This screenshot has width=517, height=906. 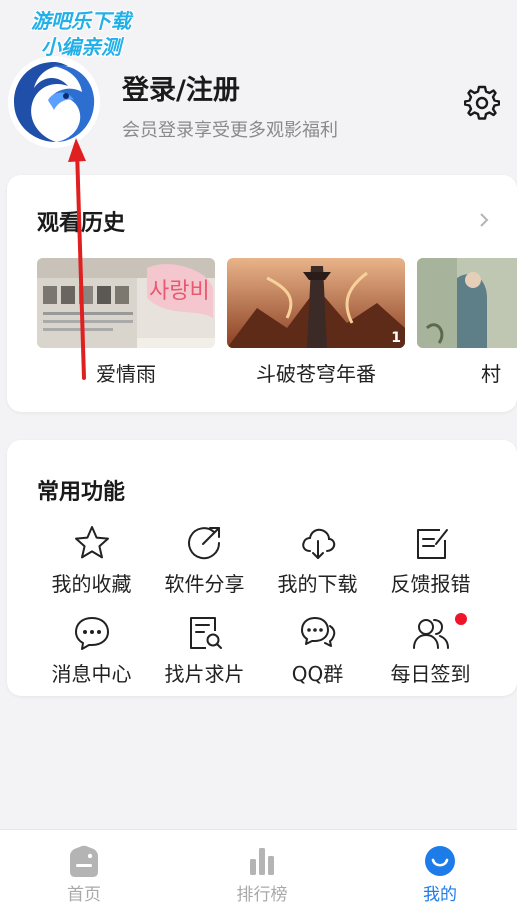 I want to click on function-label: 我的收藏, so click(x=91, y=584).